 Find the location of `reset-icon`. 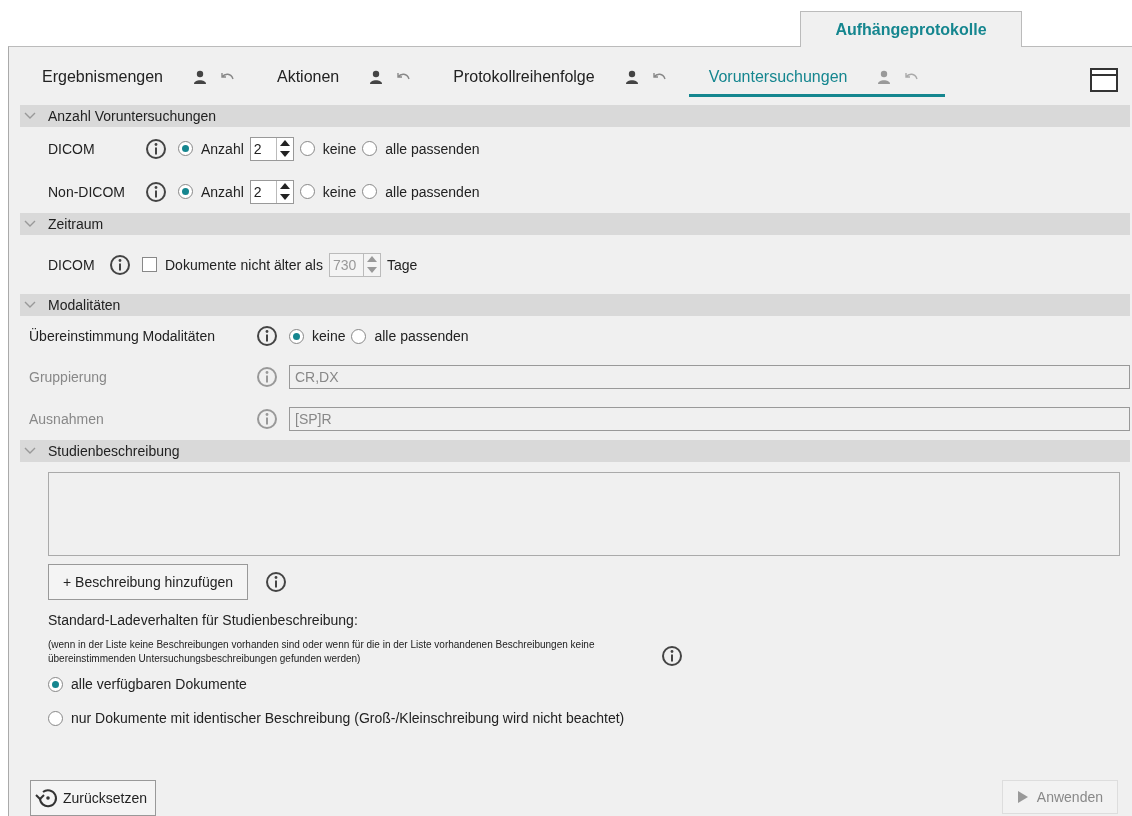

reset-icon is located at coordinates (47, 798).